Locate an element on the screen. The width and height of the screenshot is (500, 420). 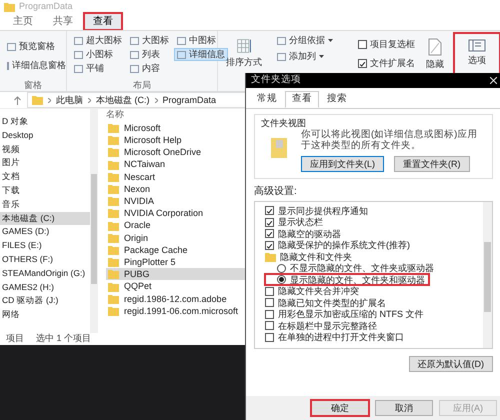
setting-label: 显示同步提供程序通知 is located at coordinates (323, 211).